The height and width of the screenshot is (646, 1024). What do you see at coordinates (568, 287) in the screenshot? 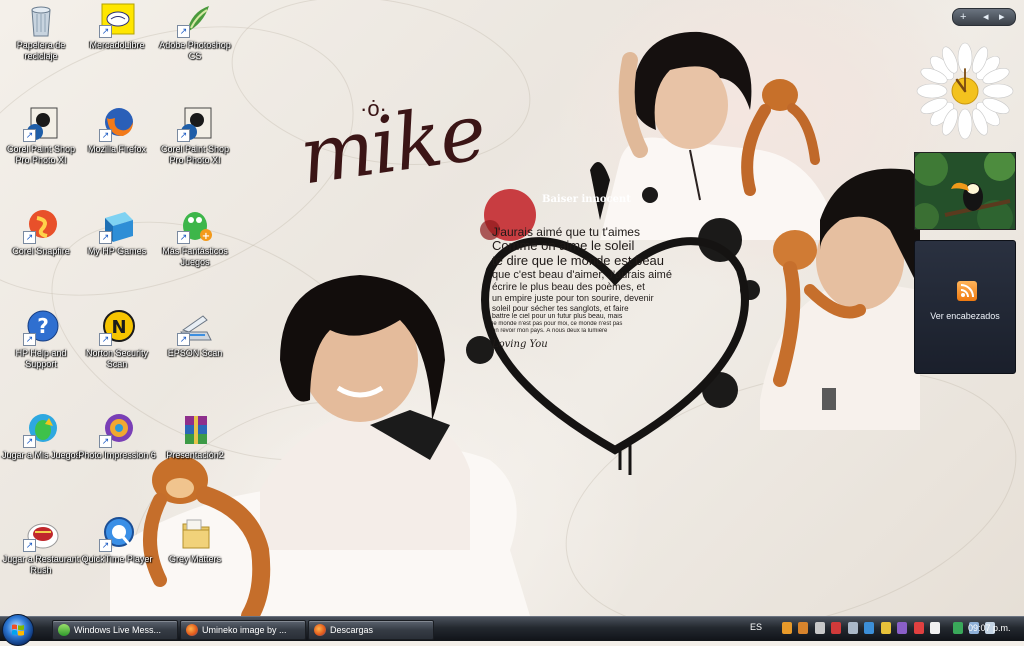
I see `poem-line: écrire le plus beau des poèmes, et` at bounding box center [568, 287].